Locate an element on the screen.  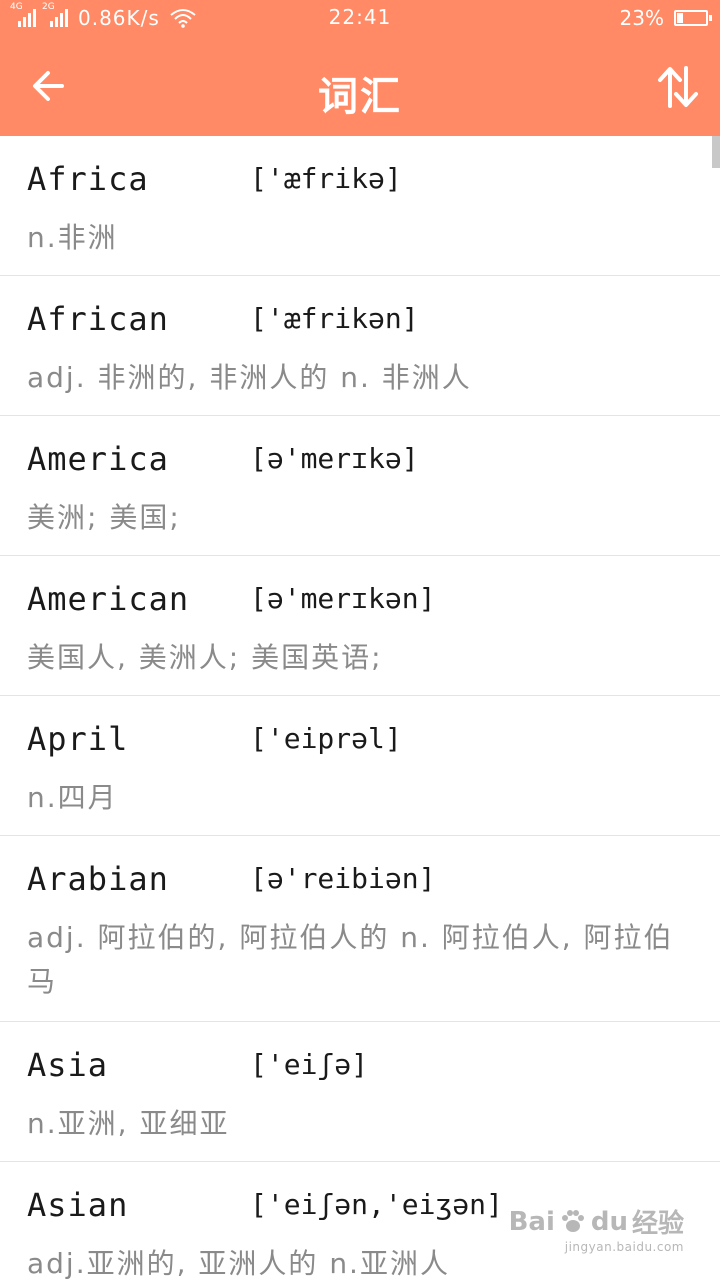
battery-icon is located at coordinates (693, 18).